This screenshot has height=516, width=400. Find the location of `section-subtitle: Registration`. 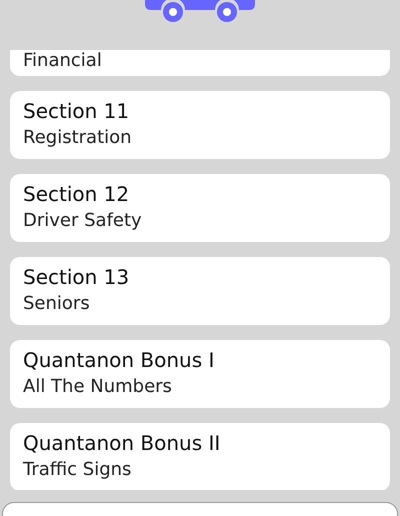

section-subtitle: Registration is located at coordinates (78, 138).